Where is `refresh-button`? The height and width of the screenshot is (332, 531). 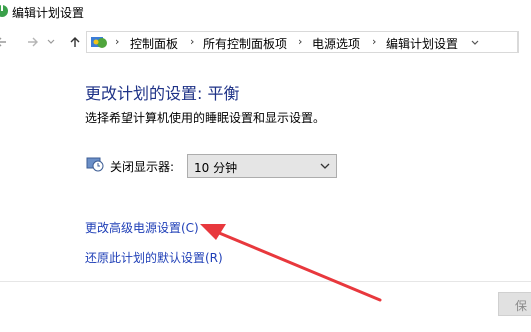 refresh-button is located at coordinates (524, 42).